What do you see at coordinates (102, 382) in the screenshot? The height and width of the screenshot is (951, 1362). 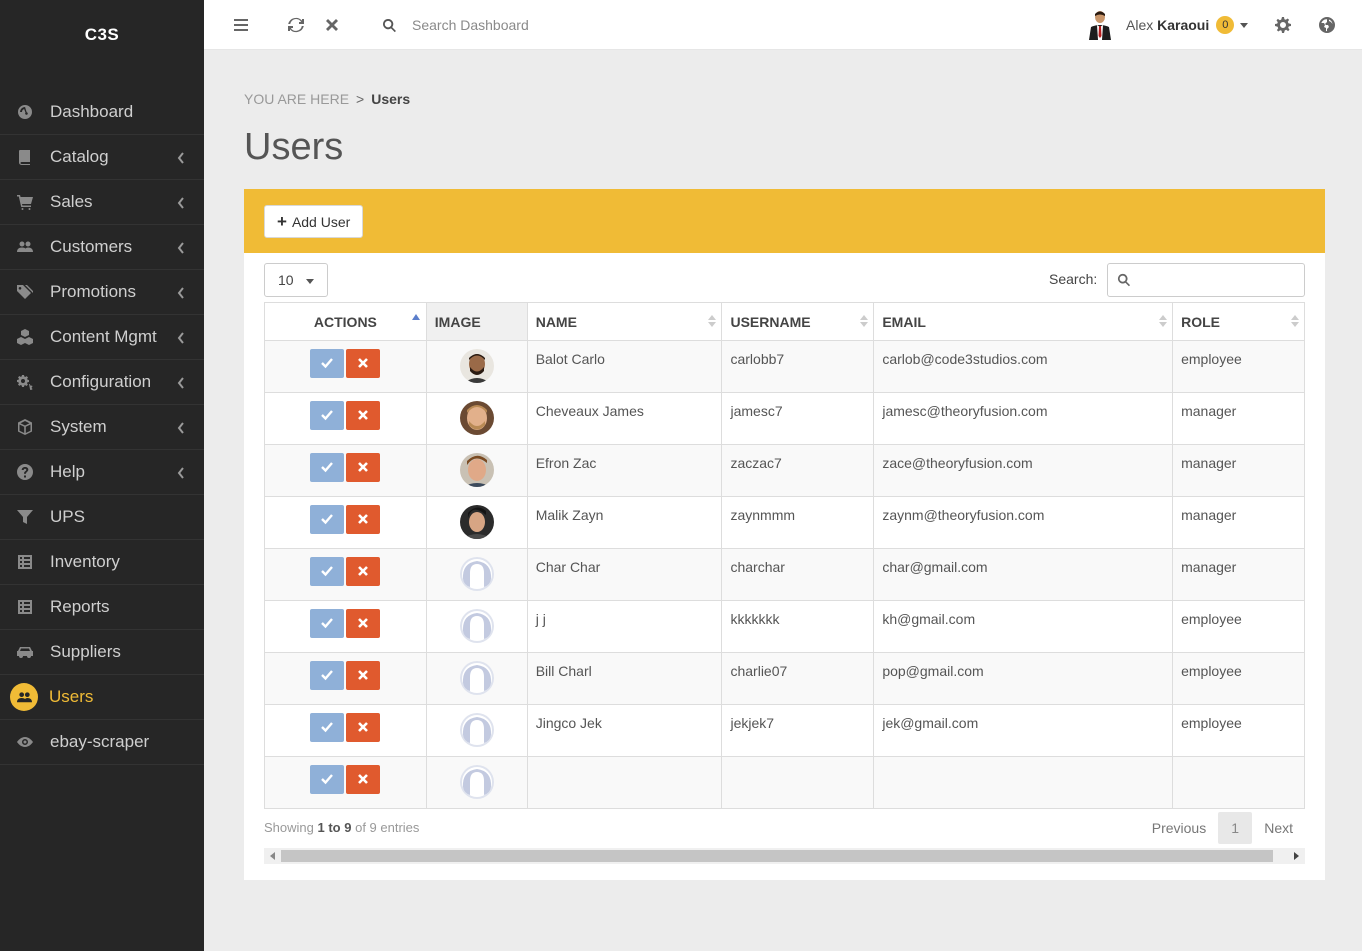 I see `sidebar-item-configuration: Configuration` at bounding box center [102, 382].